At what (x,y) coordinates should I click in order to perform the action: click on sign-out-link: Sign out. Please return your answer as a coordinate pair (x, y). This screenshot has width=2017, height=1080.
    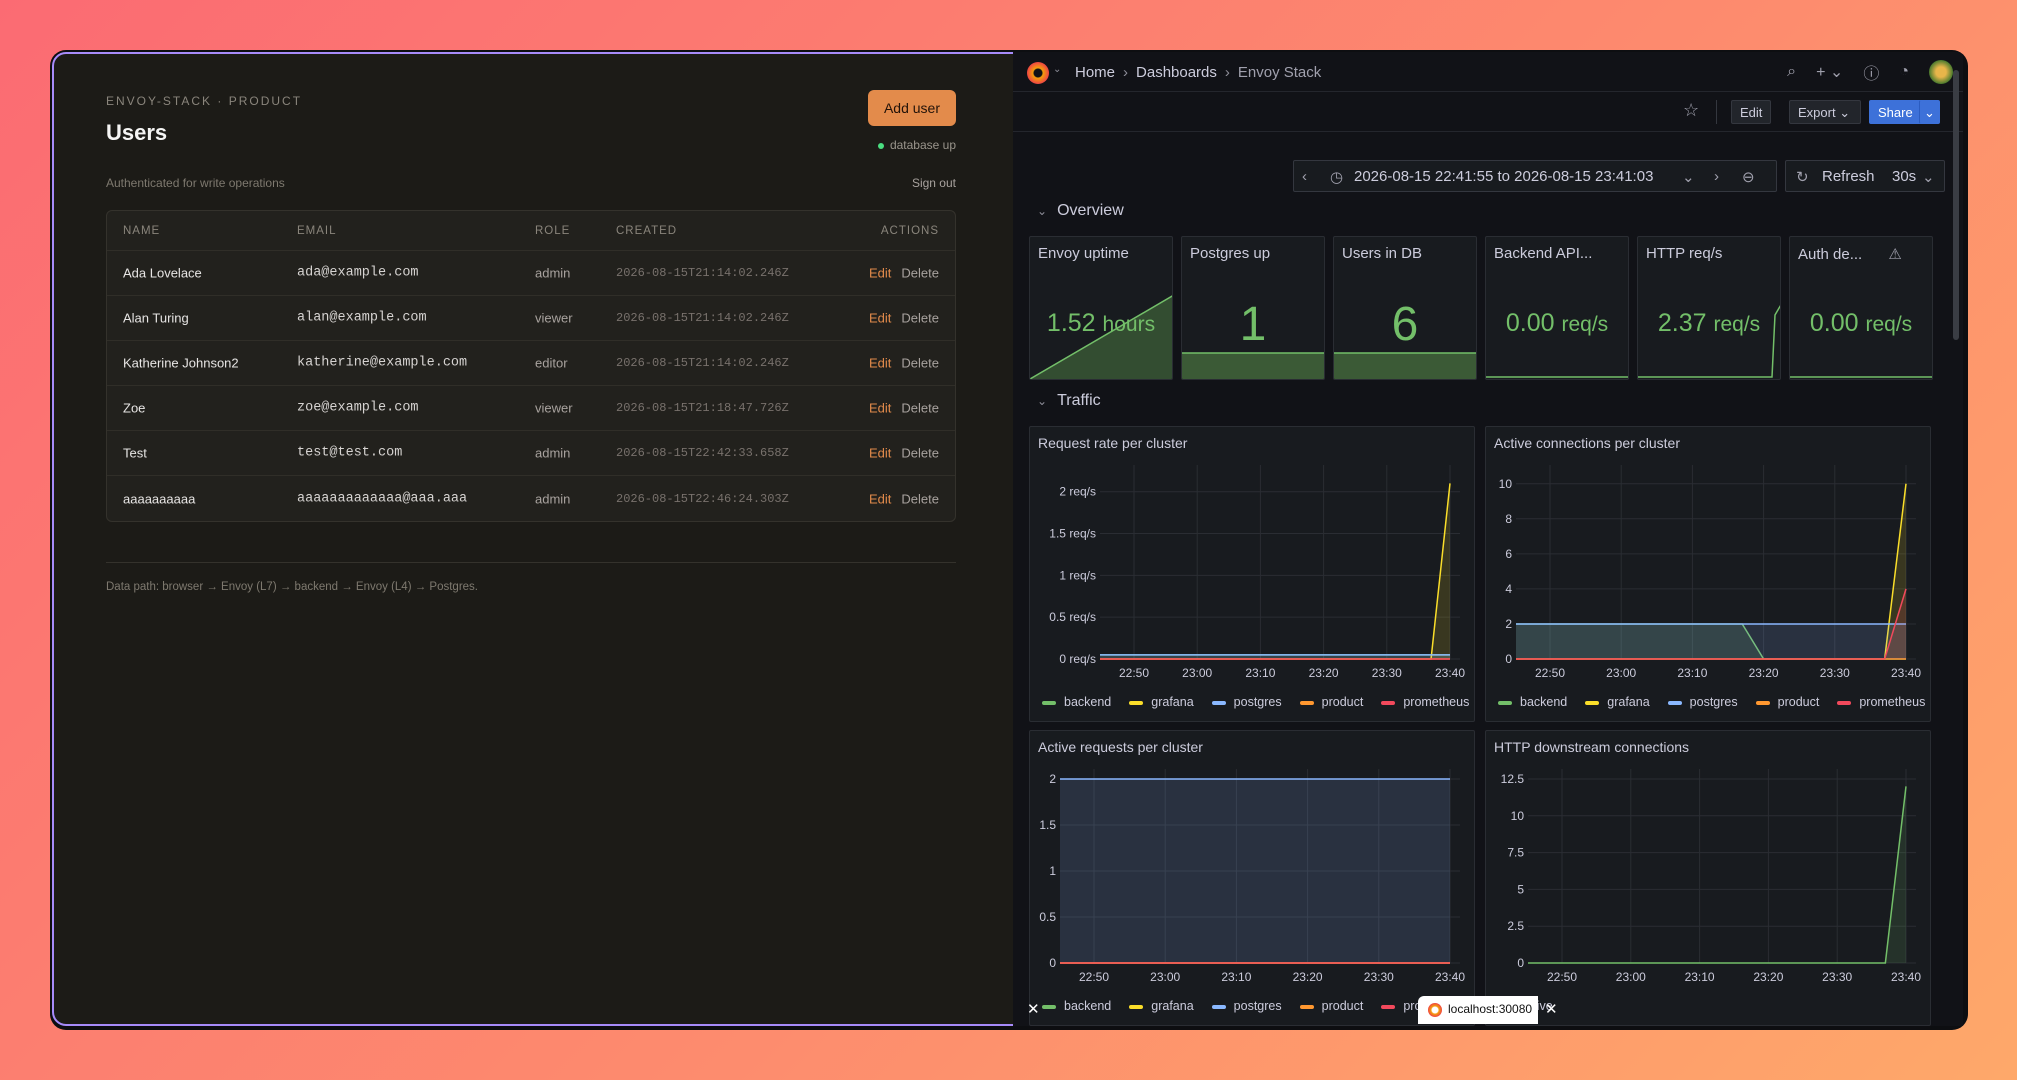
    Looking at the image, I should click on (934, 183).